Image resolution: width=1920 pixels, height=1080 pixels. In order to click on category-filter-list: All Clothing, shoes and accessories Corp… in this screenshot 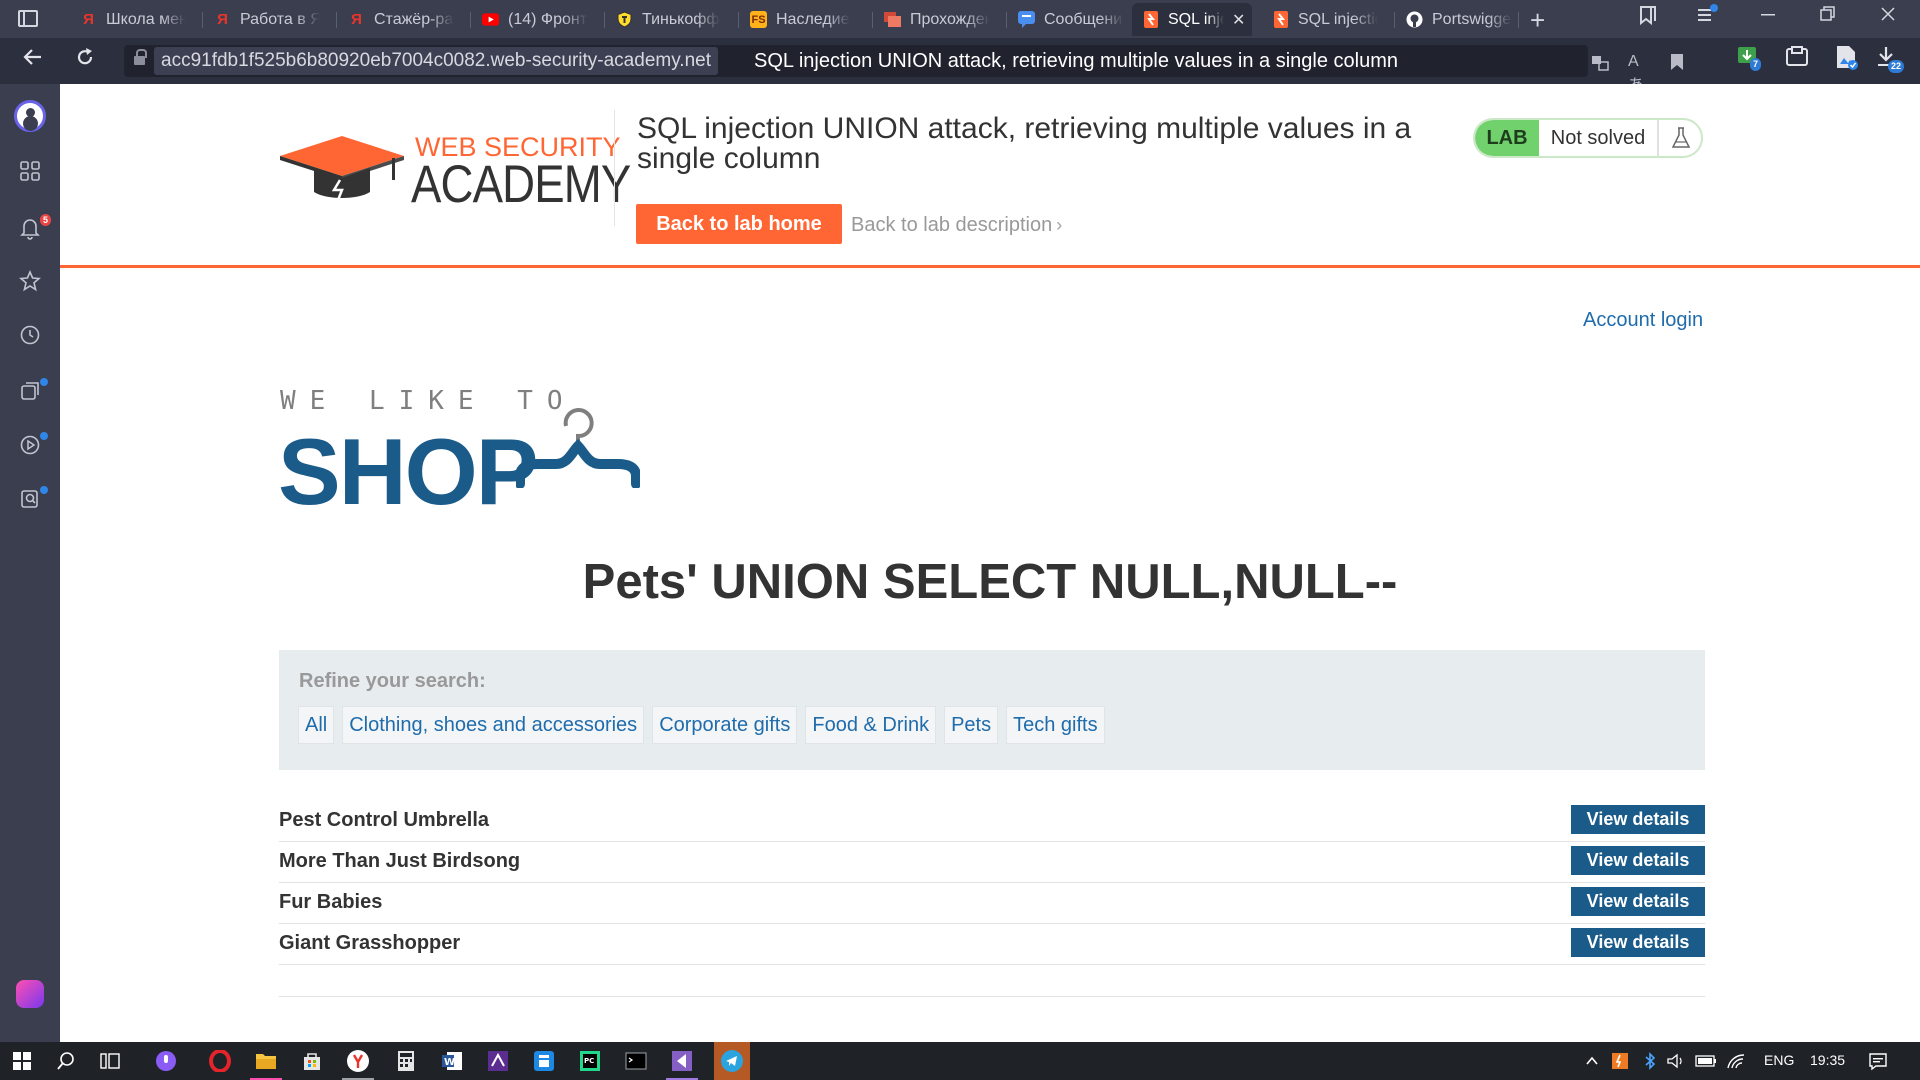, I will do `click(701, 725)`.